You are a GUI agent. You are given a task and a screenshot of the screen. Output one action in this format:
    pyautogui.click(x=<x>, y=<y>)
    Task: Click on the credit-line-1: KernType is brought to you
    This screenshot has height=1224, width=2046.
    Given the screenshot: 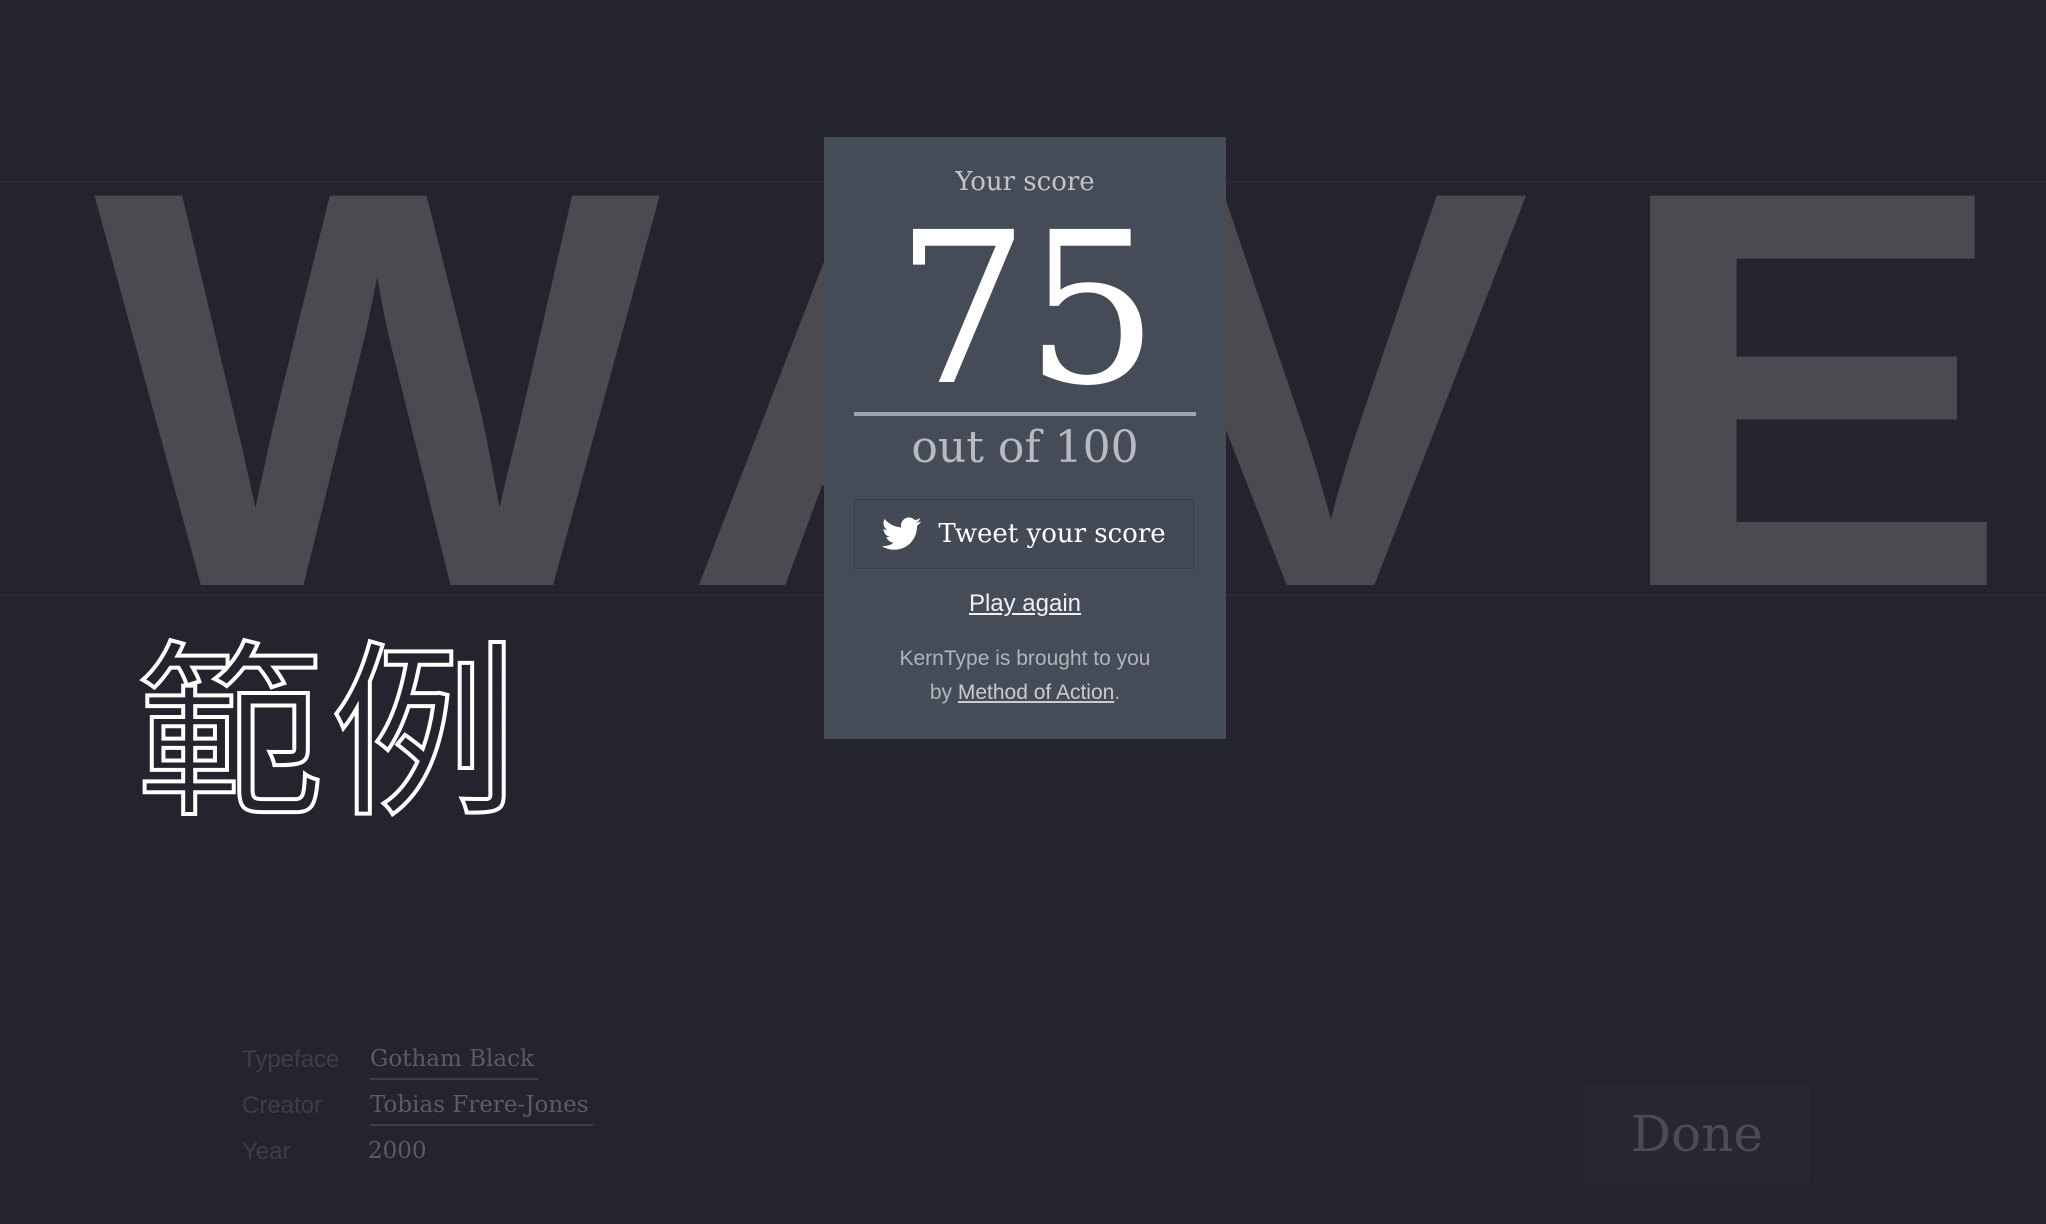 What is the action you would take?
    pyautogui.click(x=1025, y=658)
    